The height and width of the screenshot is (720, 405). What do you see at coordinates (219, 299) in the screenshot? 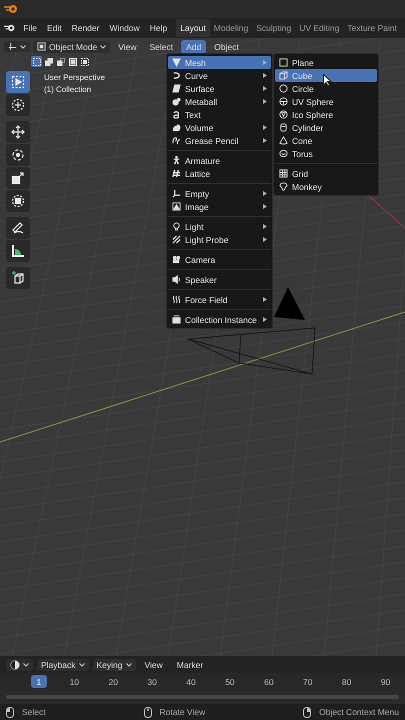
I see `menu-item: Force Field` at bounding box center [219, 299].